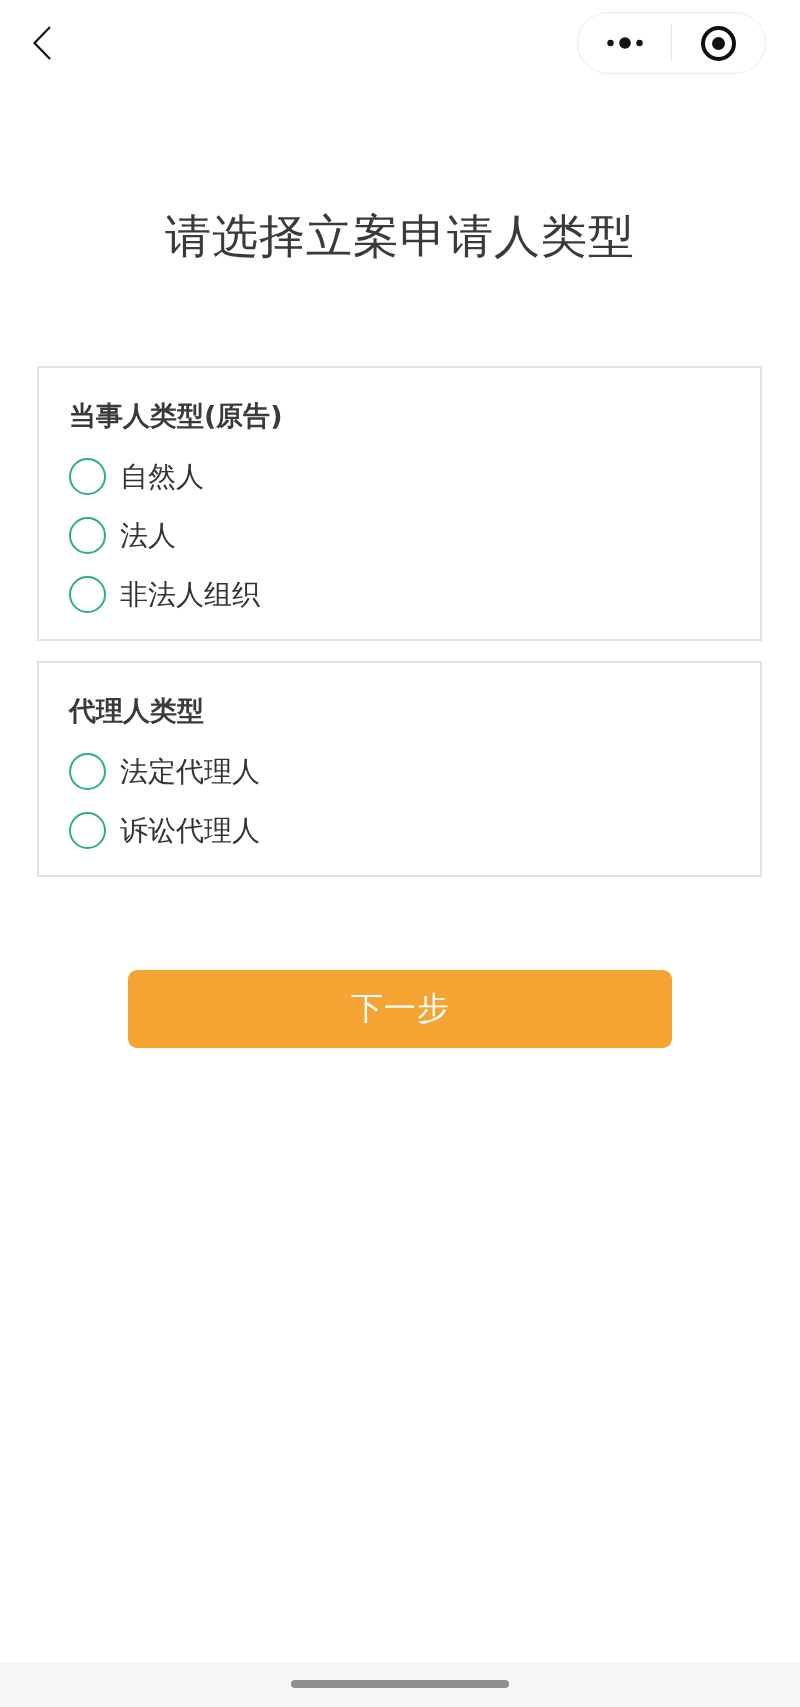  Describe the element at coordinates (718, 43) in the screenshot. I see `target-icon` at that location.